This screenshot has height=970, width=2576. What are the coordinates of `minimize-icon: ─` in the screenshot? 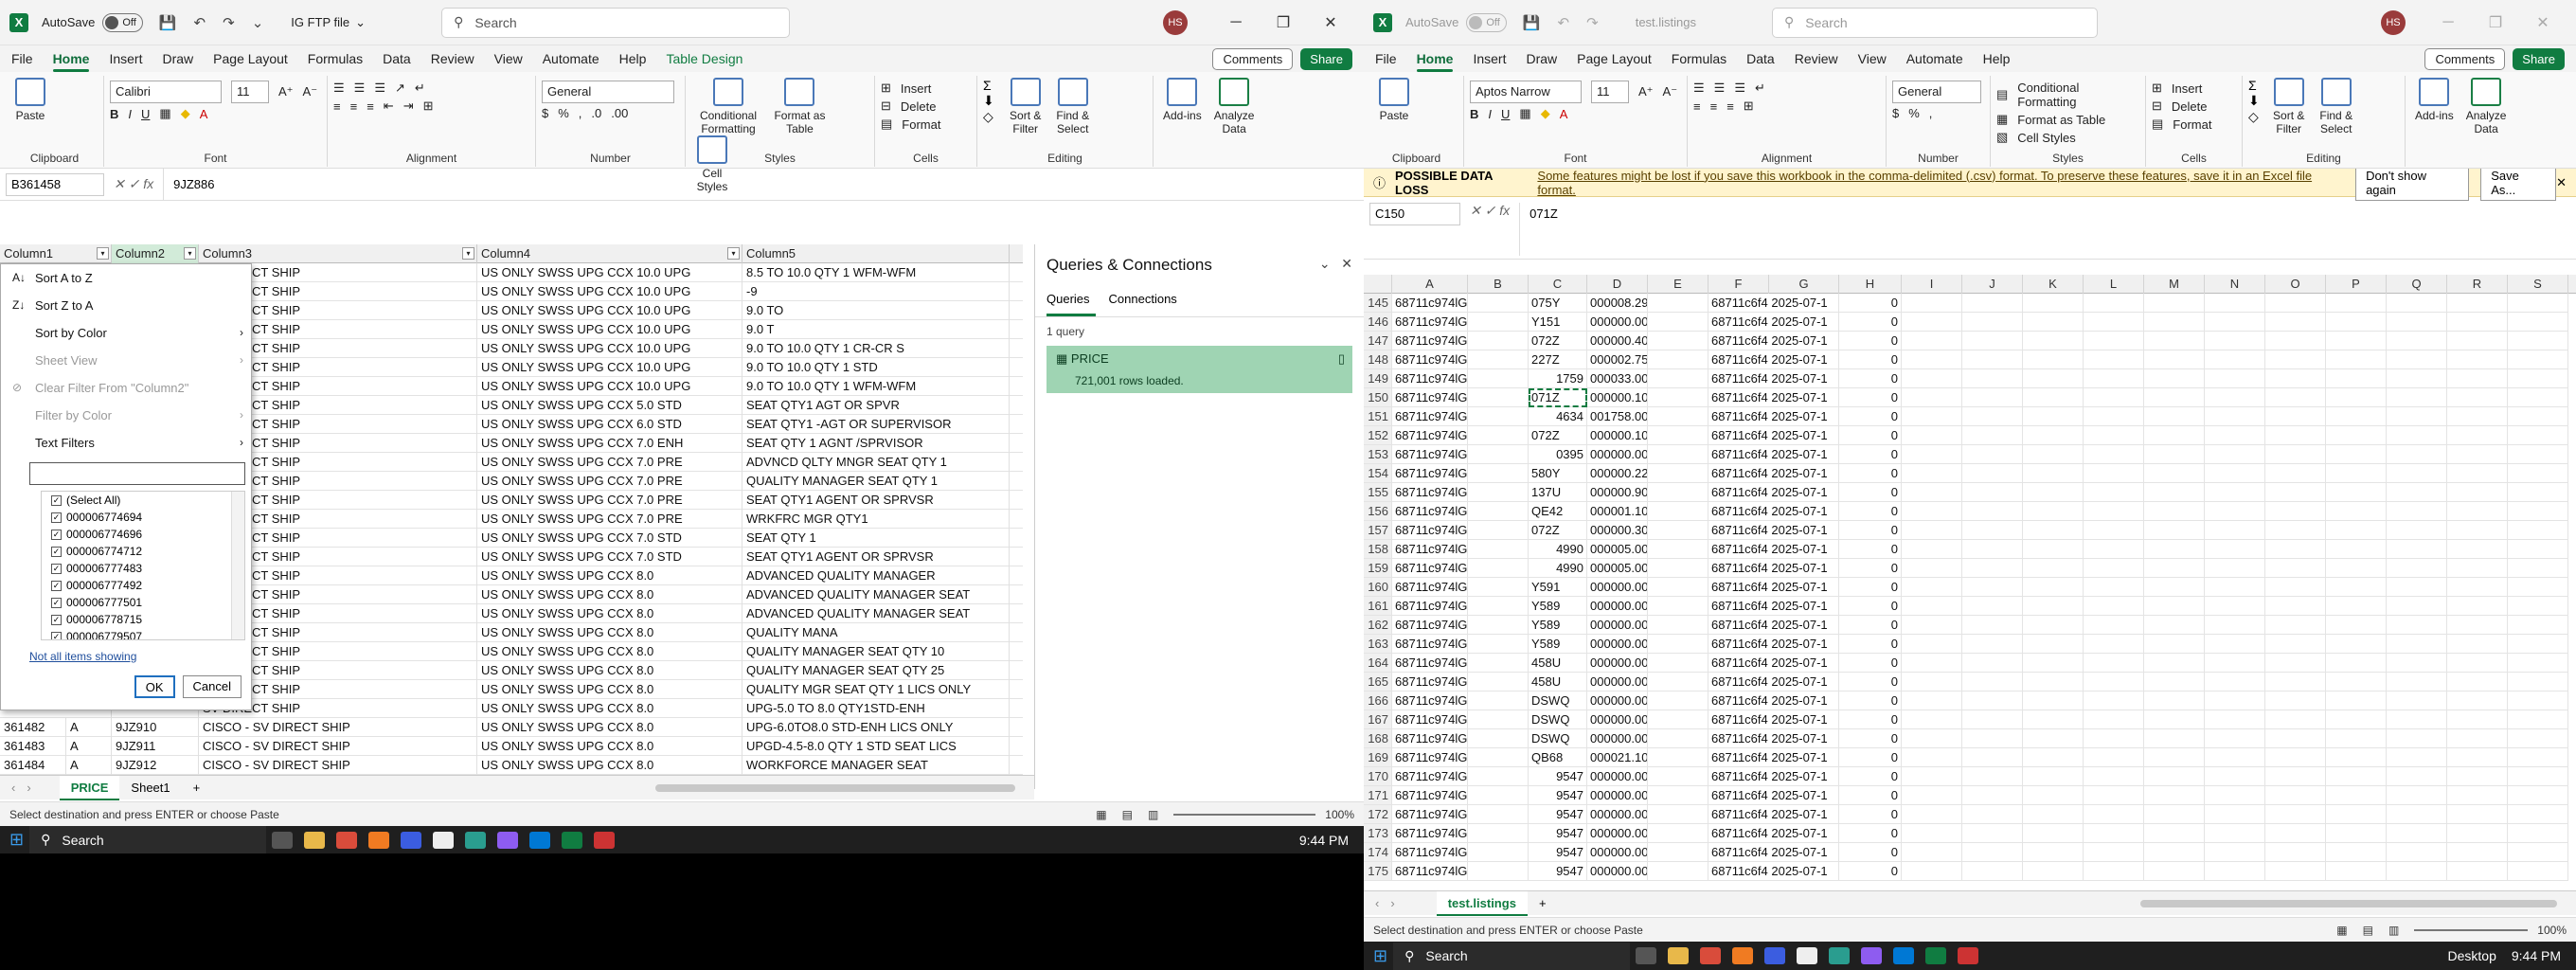 It's located at (1236, 22).